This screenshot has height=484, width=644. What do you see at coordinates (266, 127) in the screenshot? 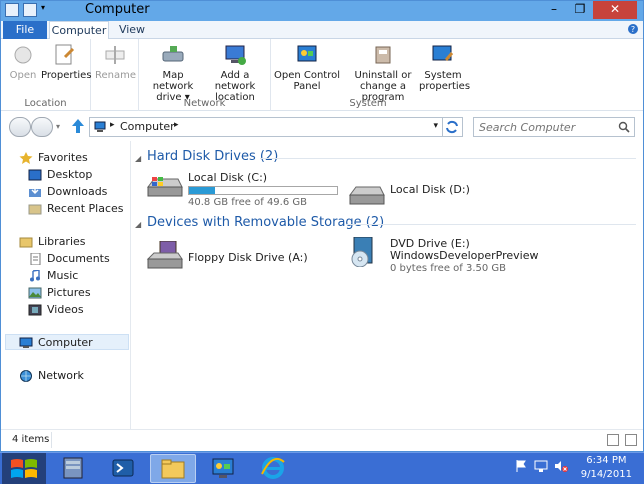
I see `address-bar: ▸ Computer ▸ ▾` at bounding box center [266, 127].